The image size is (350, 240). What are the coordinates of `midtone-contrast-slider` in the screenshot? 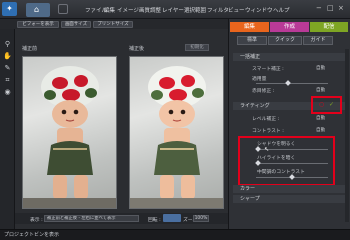 It's located at (292, 177).